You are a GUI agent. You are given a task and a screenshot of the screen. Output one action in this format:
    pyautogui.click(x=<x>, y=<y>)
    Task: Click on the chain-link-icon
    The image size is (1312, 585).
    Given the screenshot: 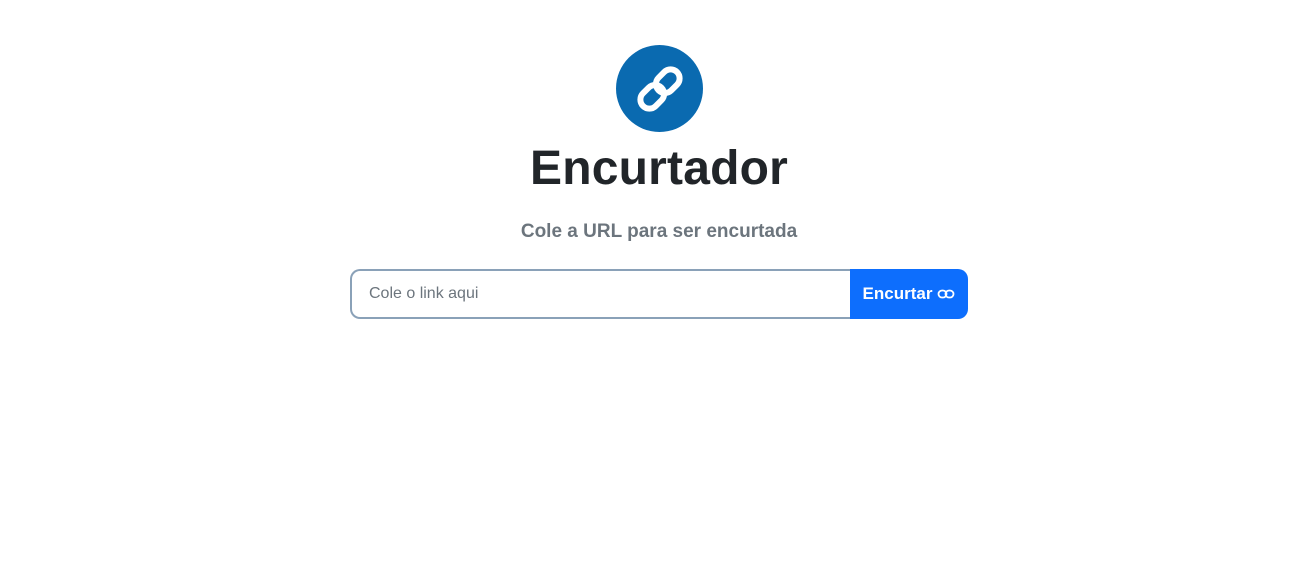 What is the action you would take?
    pyautogui.click(x=659, y=88)
    